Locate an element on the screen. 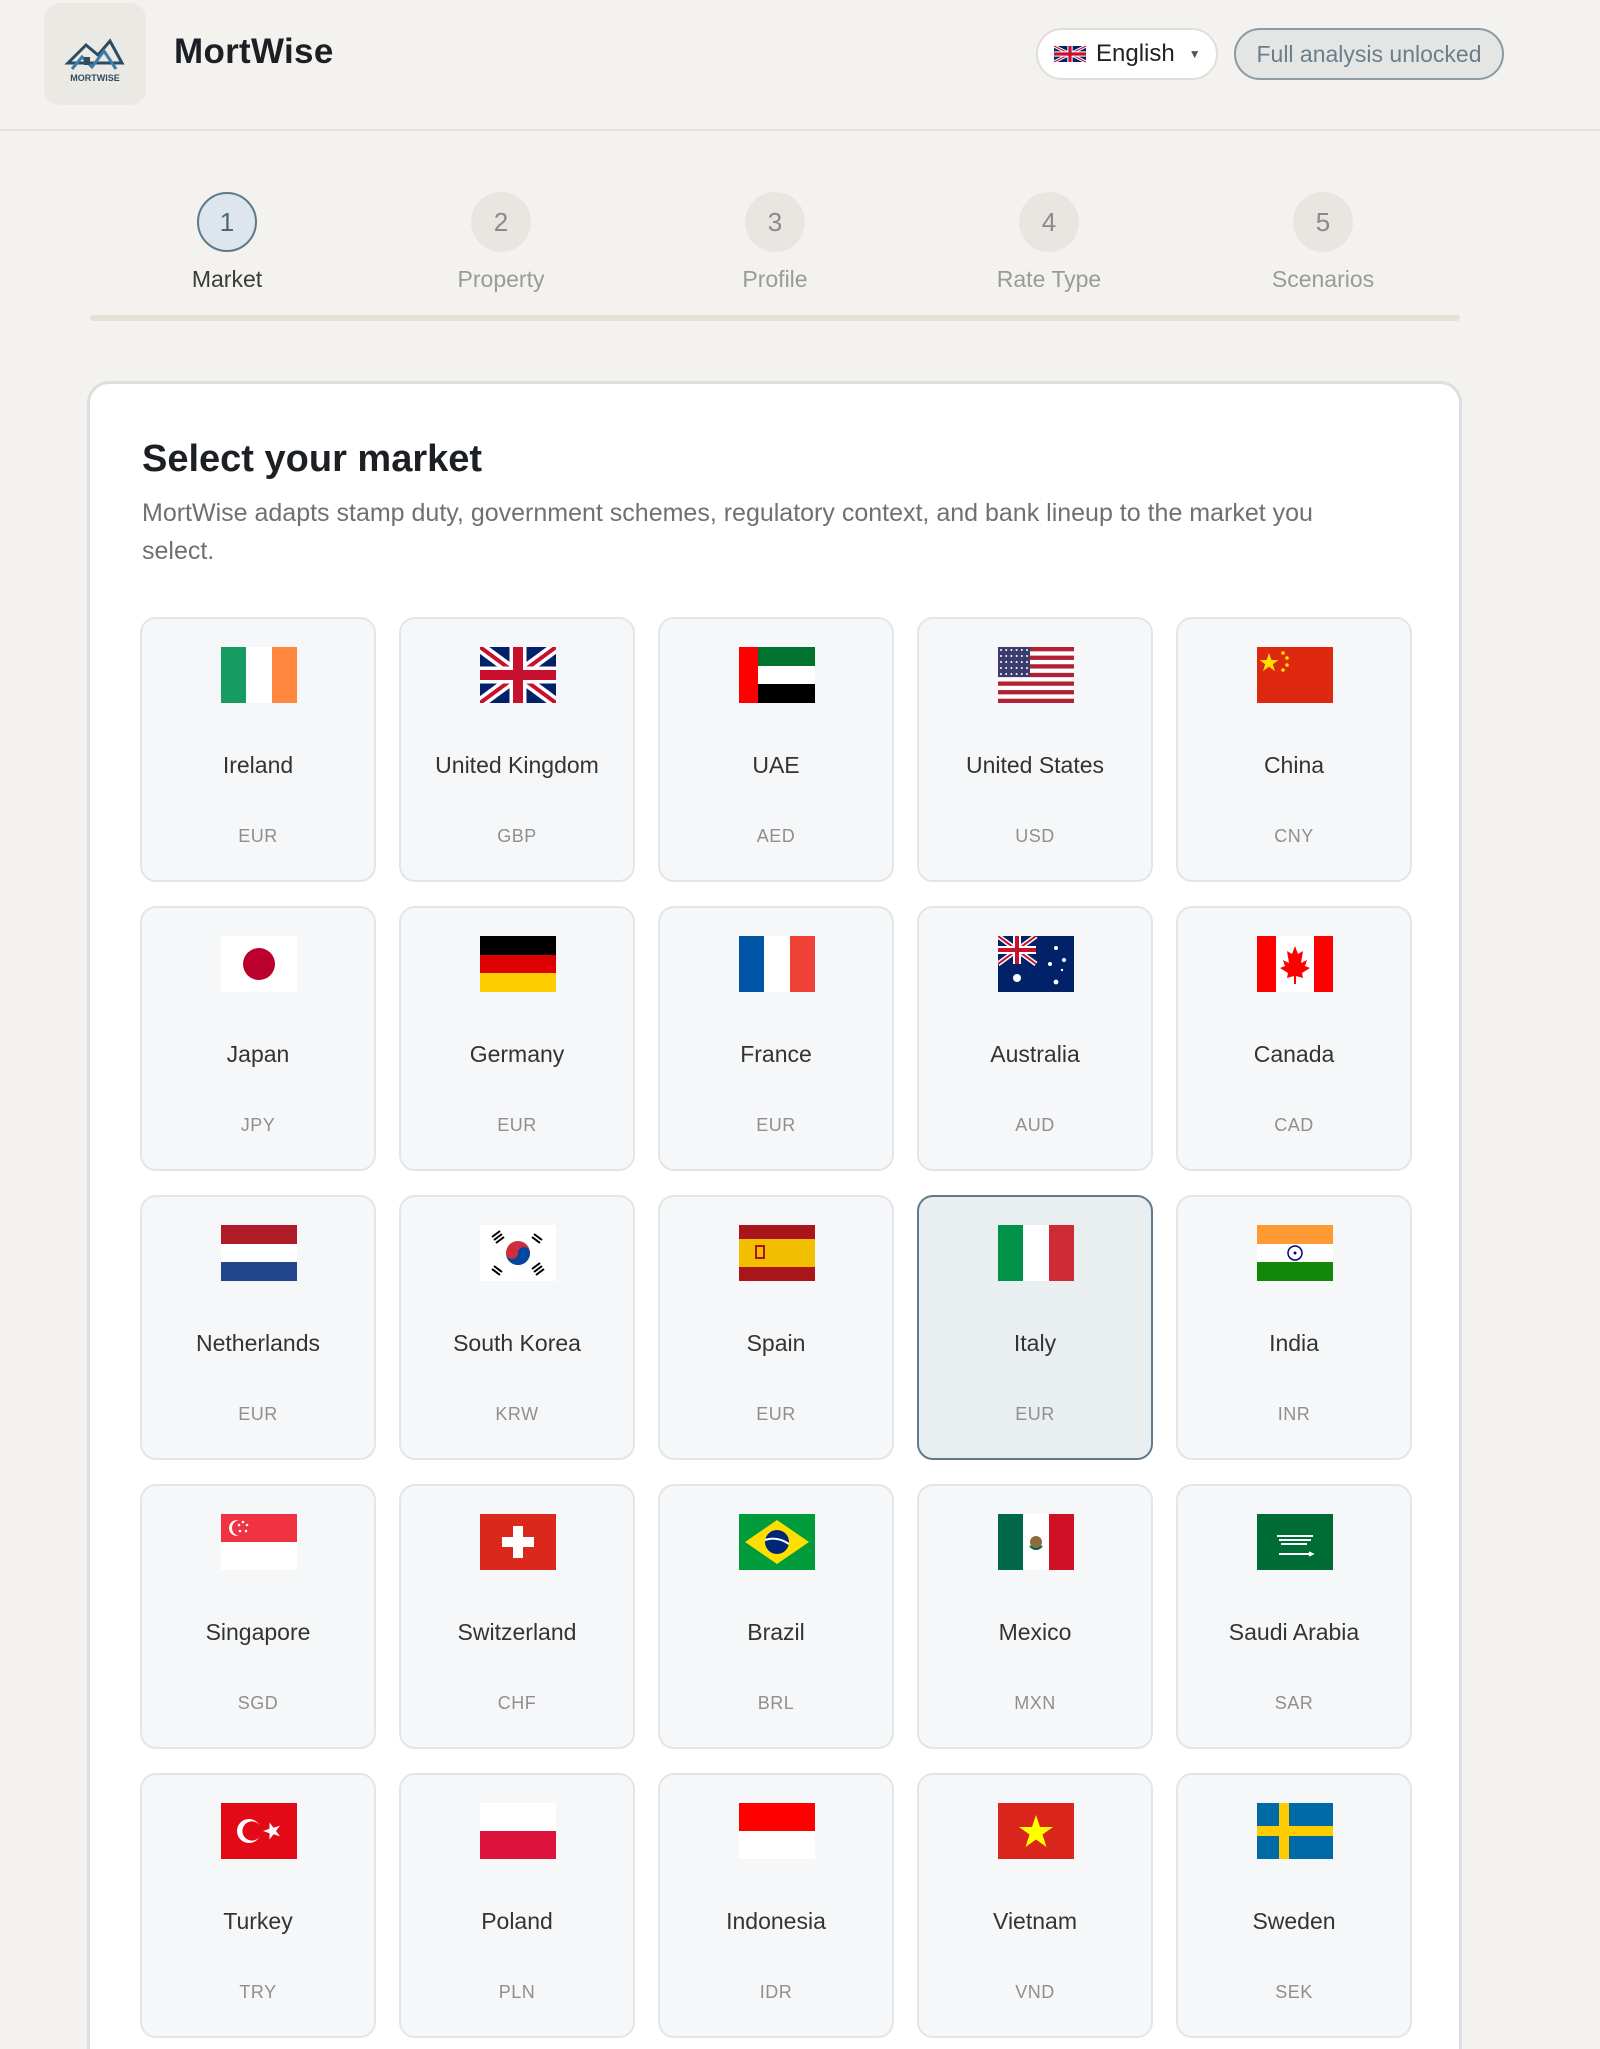 This screenshot has width=1600, height=2049. vn-flag-icon is located at coordinates (1036, 1831).